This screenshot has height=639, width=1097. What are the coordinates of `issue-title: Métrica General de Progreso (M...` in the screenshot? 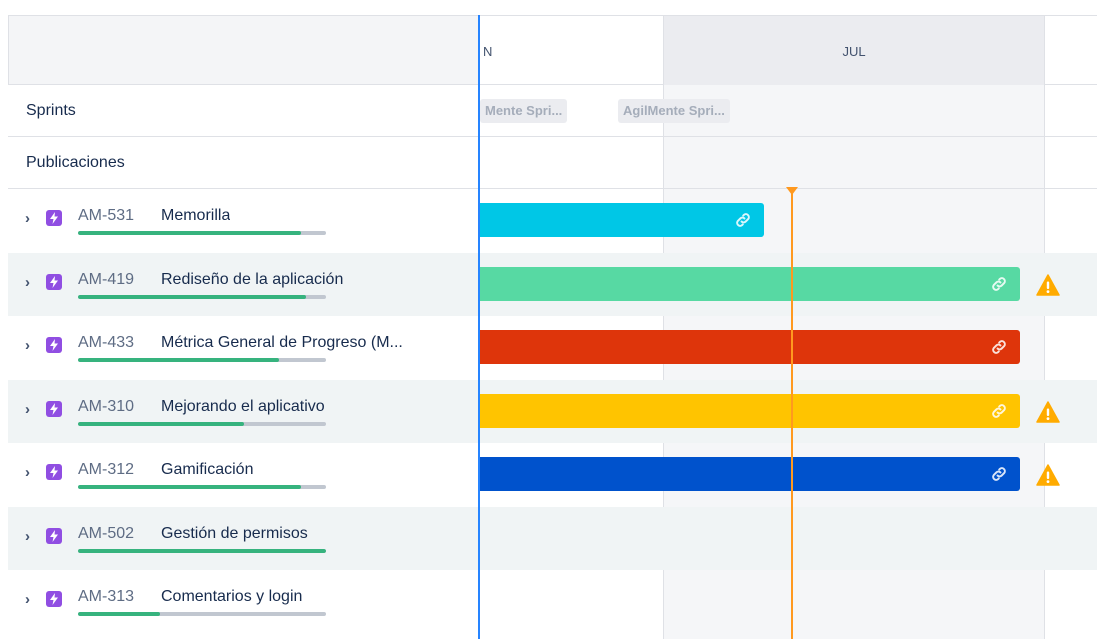 It's located at (282, 343).